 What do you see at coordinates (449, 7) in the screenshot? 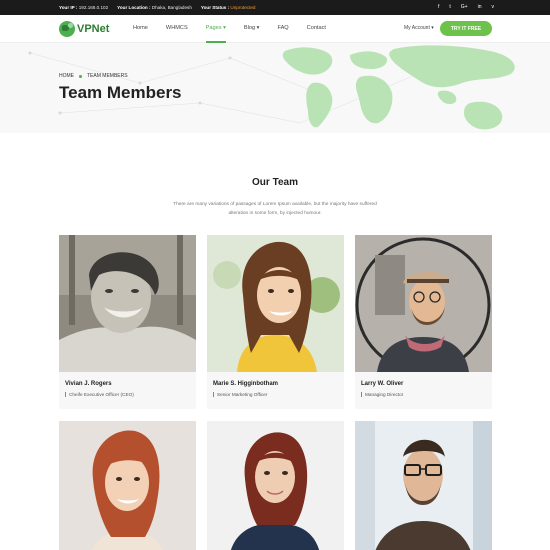
I see `twitter-icon: t` at bounding box center [449, 7].